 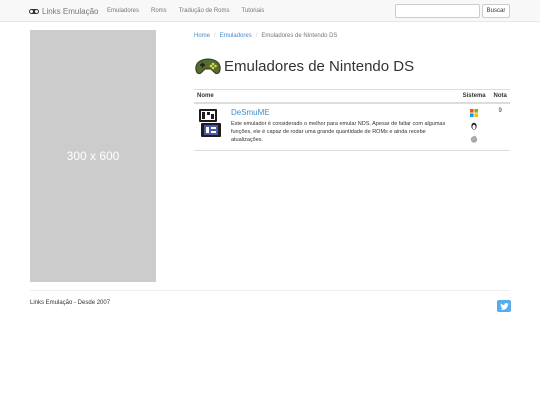 What do you see at coordinates (299, 36) in the screenshot?
I see `breadcrumb-current: Emuladores de Nintendo DS` at bounding box center [299, 36].